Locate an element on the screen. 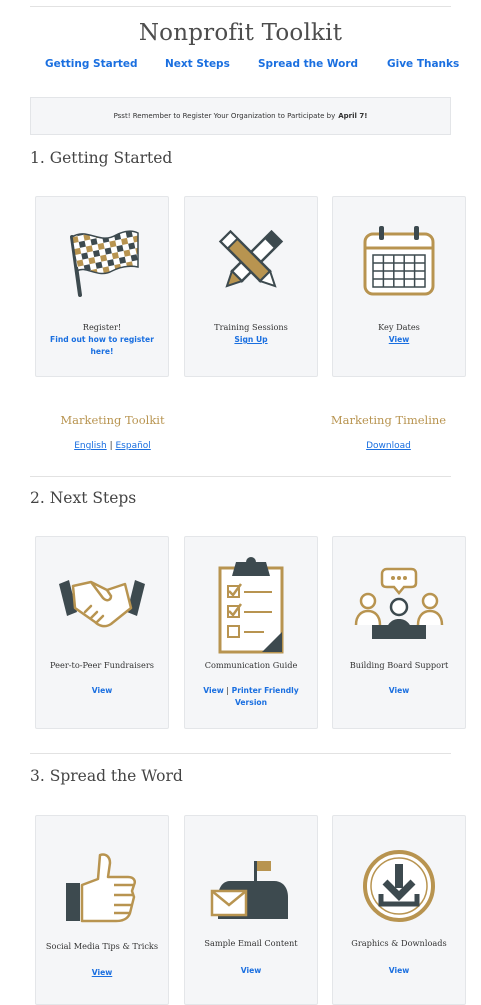 The image size is (481, 1005). section-heading-getting-started: 1. Getting Started is located at coordinates (101, 158).